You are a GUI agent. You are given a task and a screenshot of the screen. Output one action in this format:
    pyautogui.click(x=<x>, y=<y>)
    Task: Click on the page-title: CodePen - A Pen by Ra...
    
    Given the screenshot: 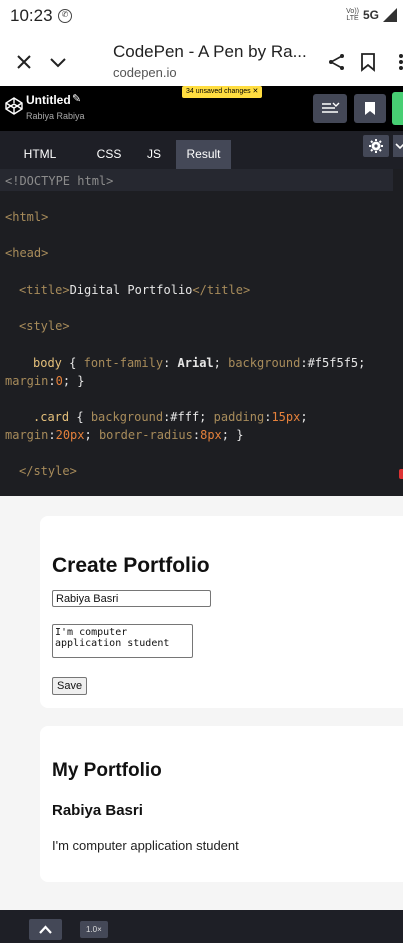 What is the action you would take?
    pyautogui.click(x=210, y=51)
    